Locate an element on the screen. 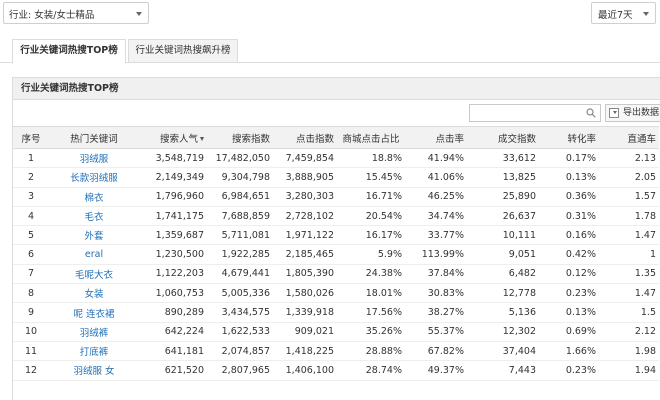 This screenshot has height=400, width=660. cell-deal-index: 12,778 is located at coordinates (503, 293).